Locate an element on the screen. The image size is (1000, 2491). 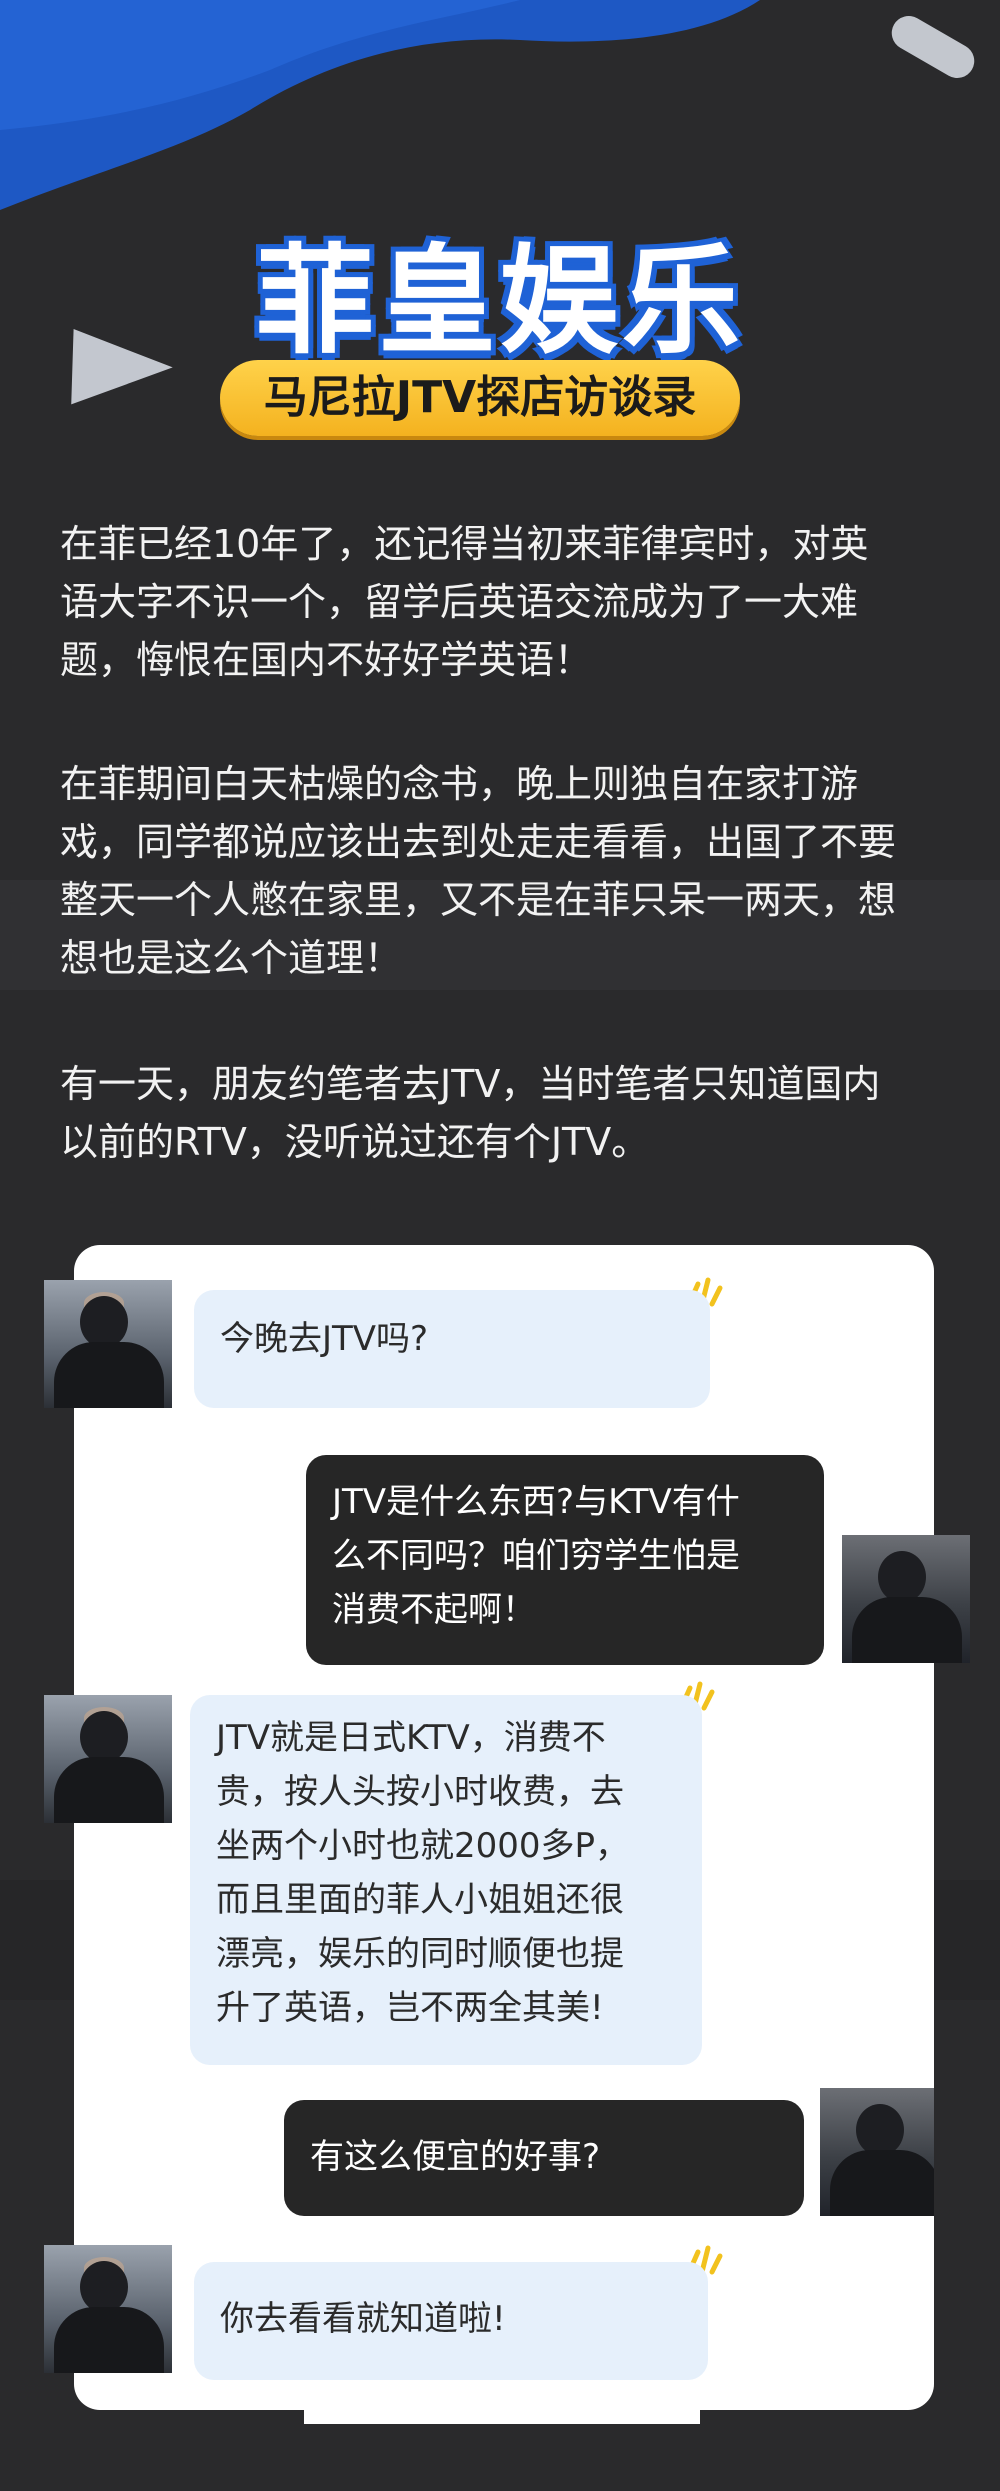
paragraph-line: 想也是这么个道理！ is located at coordinates (231, 958).